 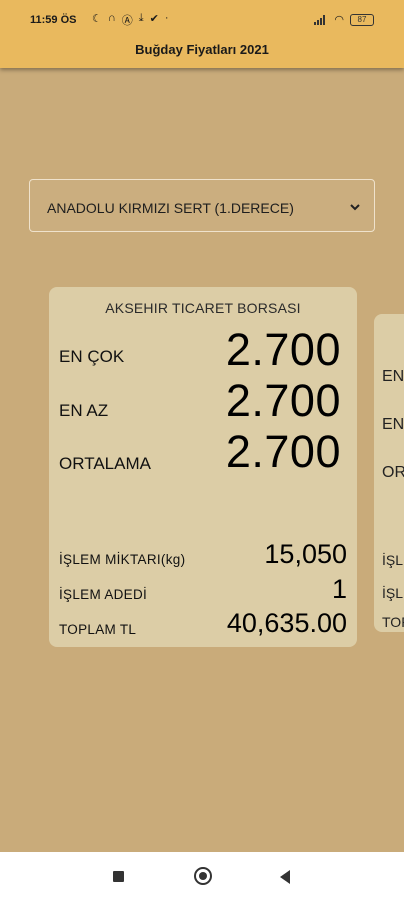 I want to click on transaction-count-label: İŞLEM ADEDİ, so click(x=103, y=594).